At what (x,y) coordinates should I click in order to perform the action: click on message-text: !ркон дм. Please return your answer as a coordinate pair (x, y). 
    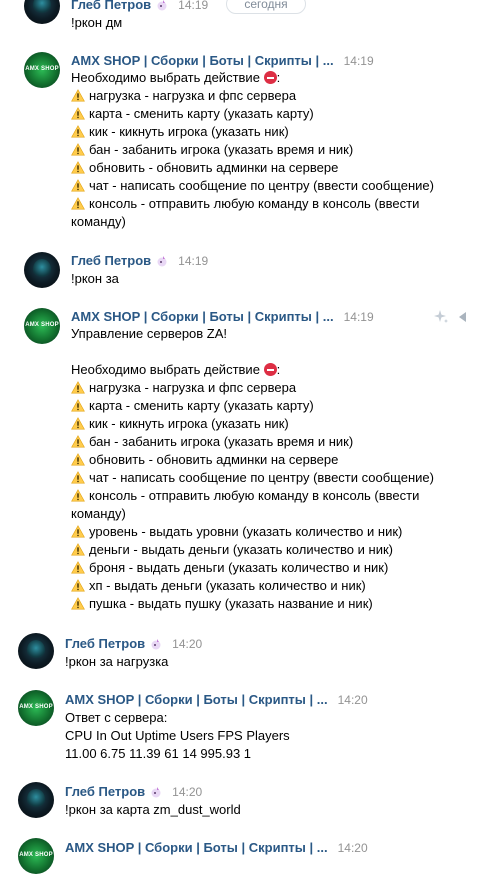
    Looking at the image, I should click on (97, 22).